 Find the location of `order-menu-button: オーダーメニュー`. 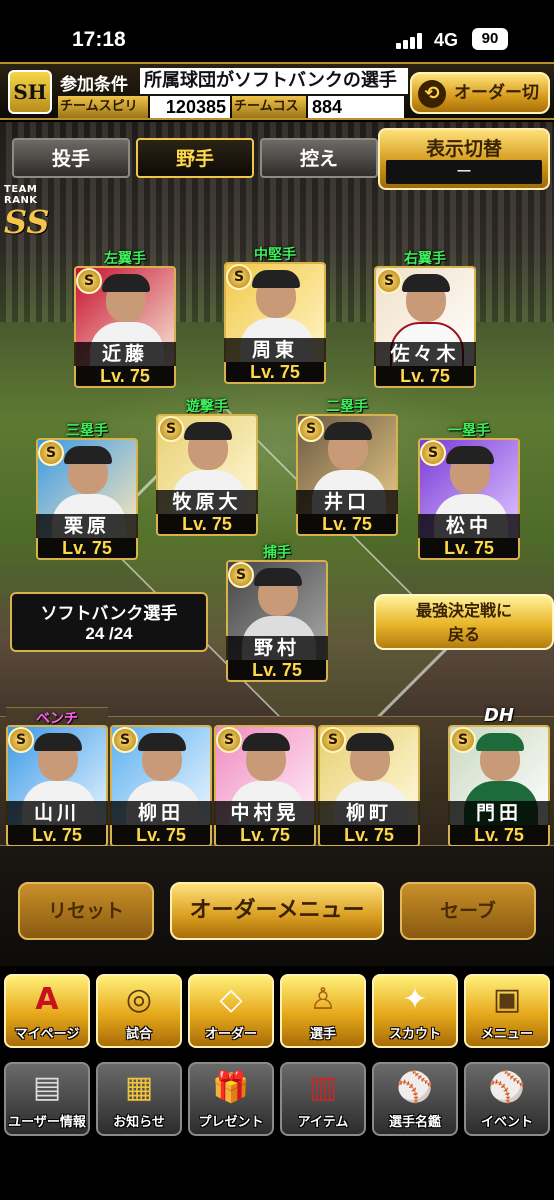

order-menu-button: オーダーメニュー is located at coordinates (277, 911).